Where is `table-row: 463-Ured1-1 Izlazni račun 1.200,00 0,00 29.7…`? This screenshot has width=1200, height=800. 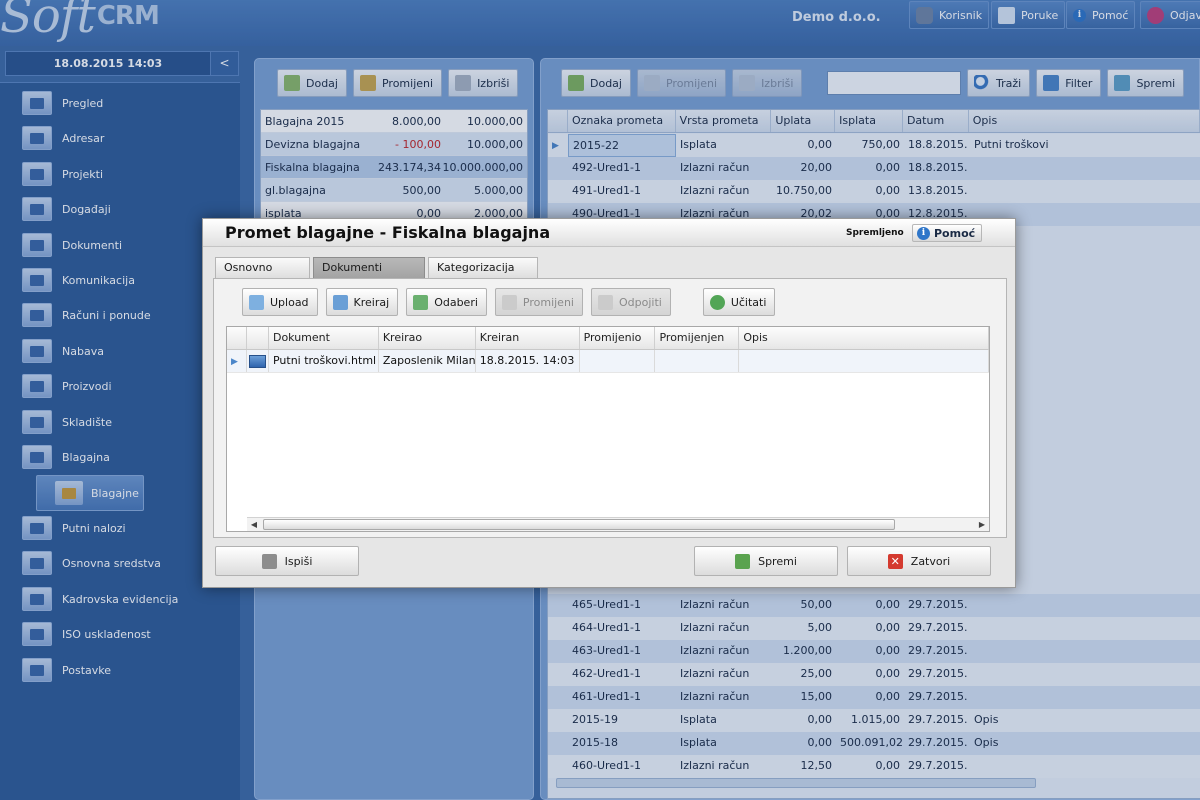 table-row: 463-Ured1-1 Izlazni račun 1.200,00 0,00 29.7… is located at coordinates (874, 651).